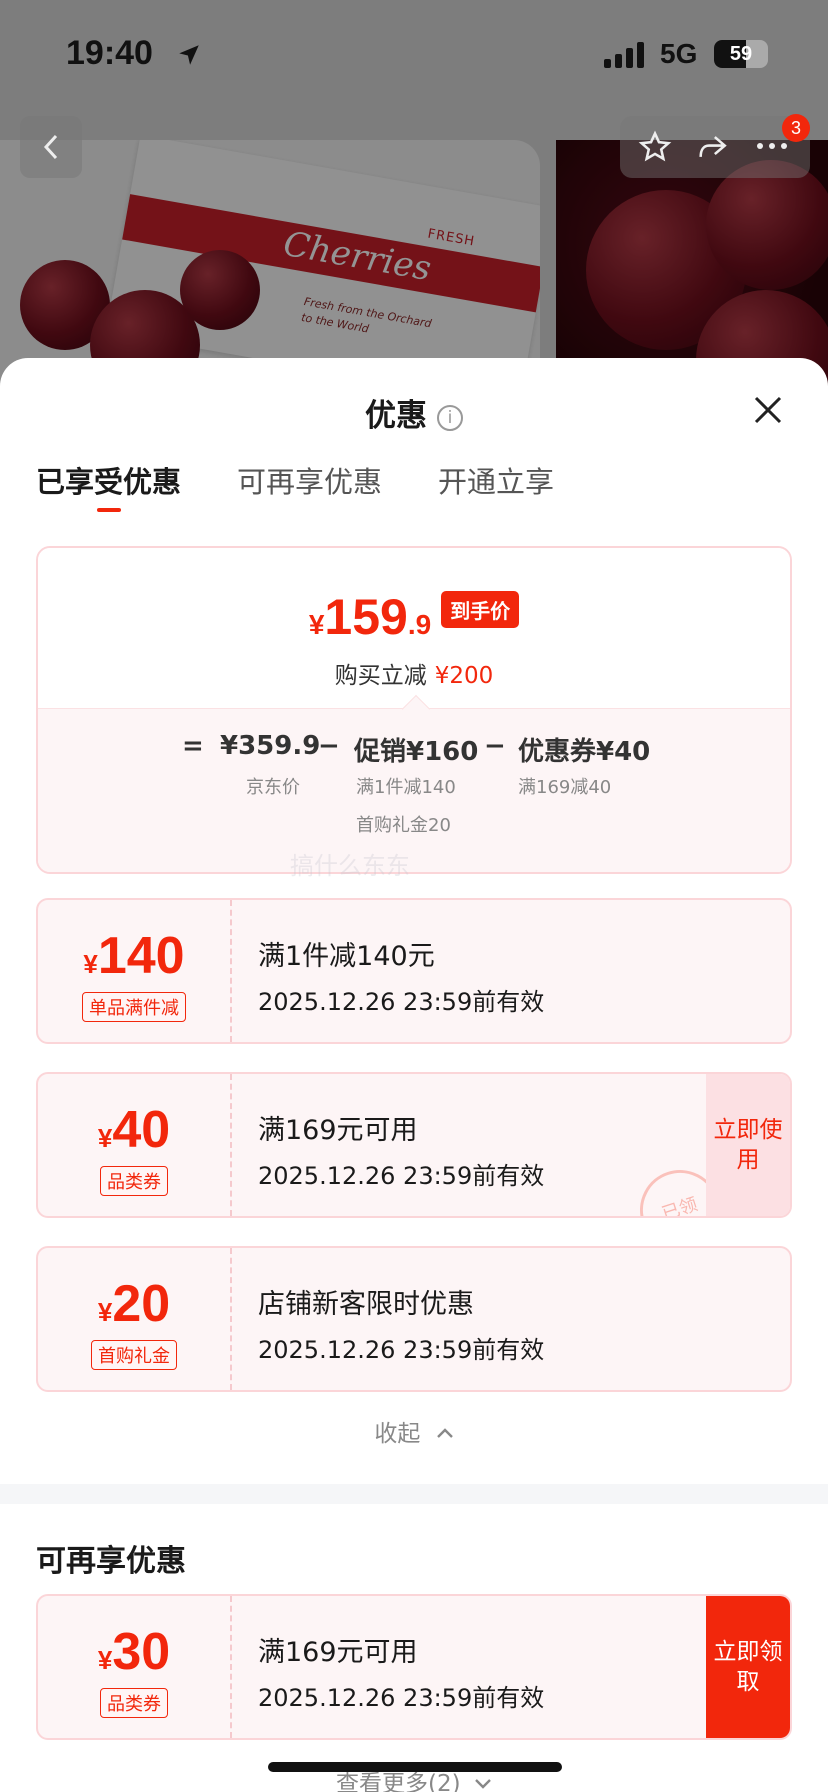  I want to click on cart-badge: 3, so click(796, 128).